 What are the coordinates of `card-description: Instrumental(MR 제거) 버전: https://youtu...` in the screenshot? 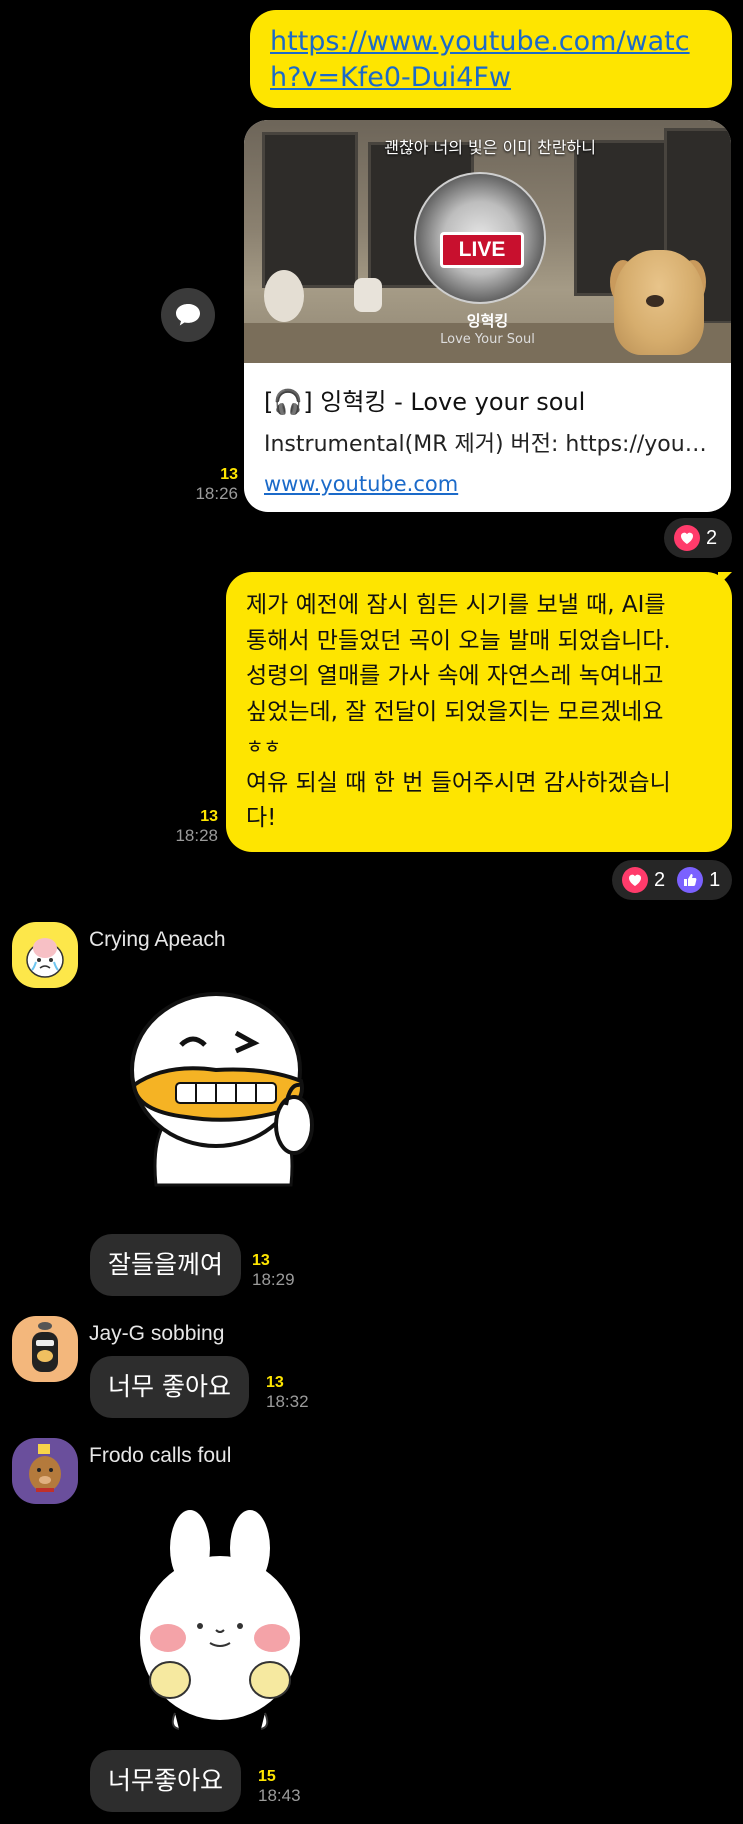 It's located at (489, 444).